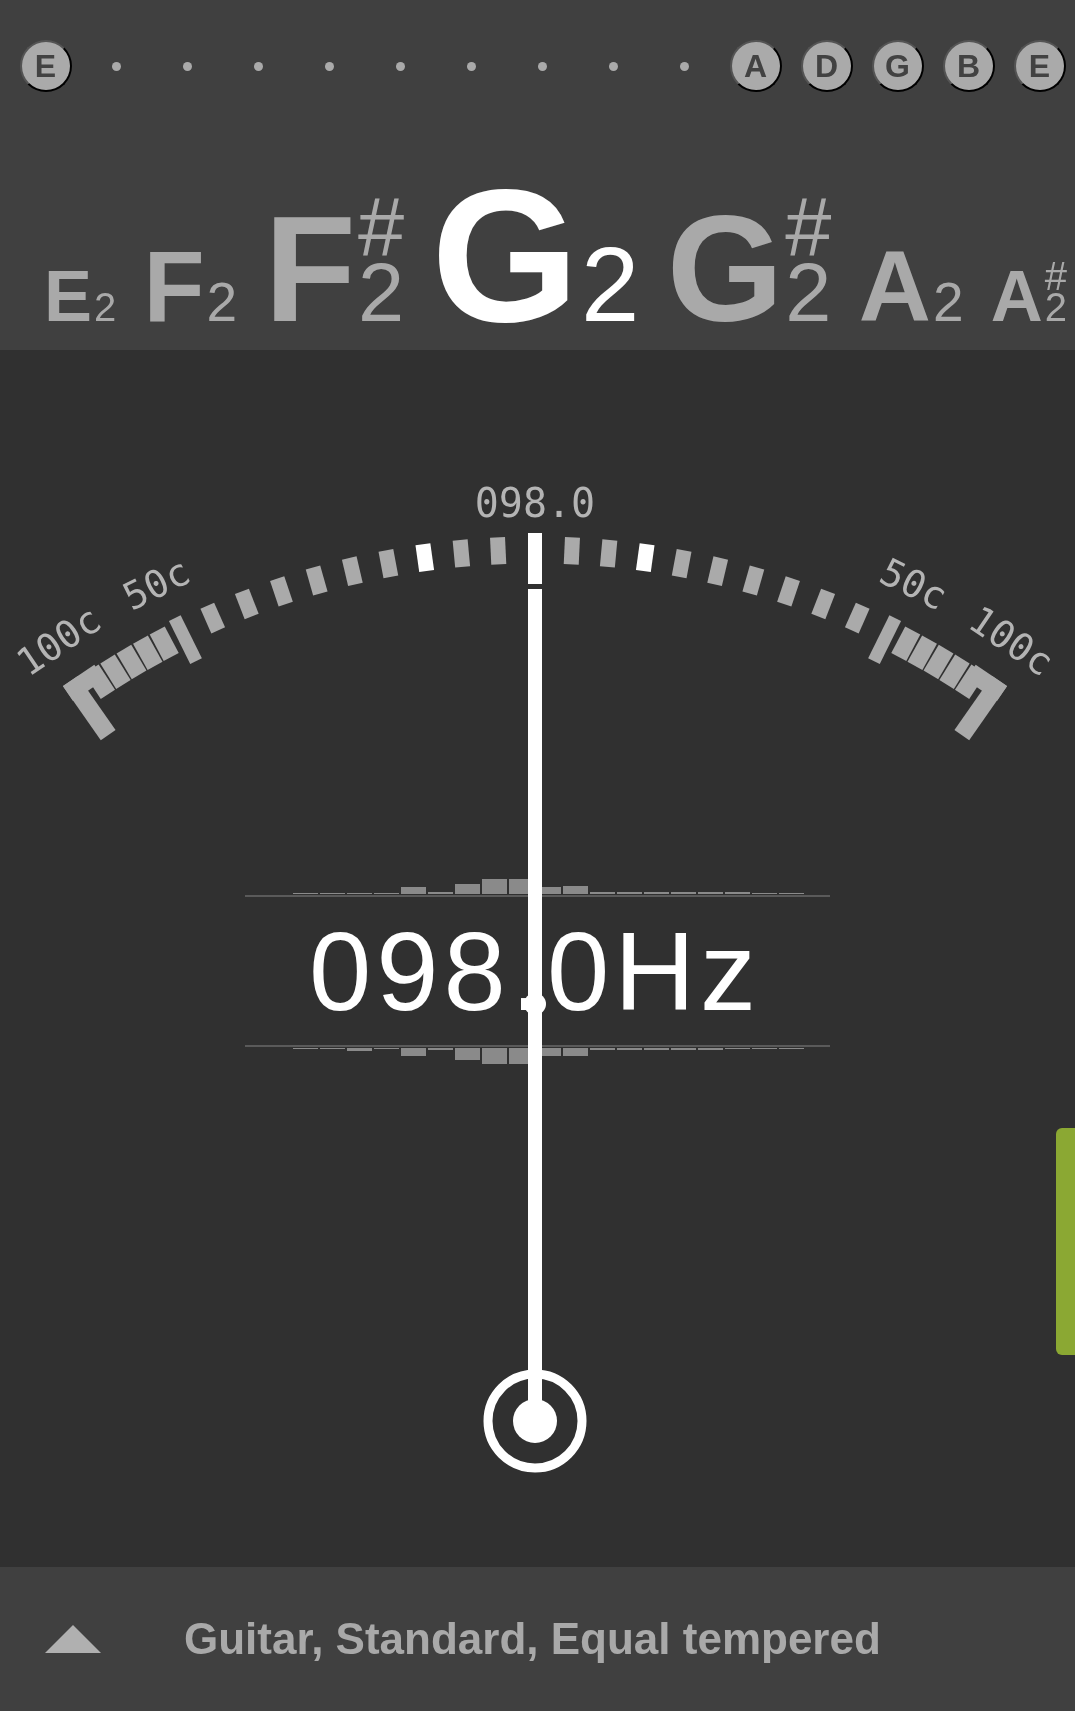 This screenshot has height=1711, width=1075. I want to click on note-name: G2, so click(535, 255).